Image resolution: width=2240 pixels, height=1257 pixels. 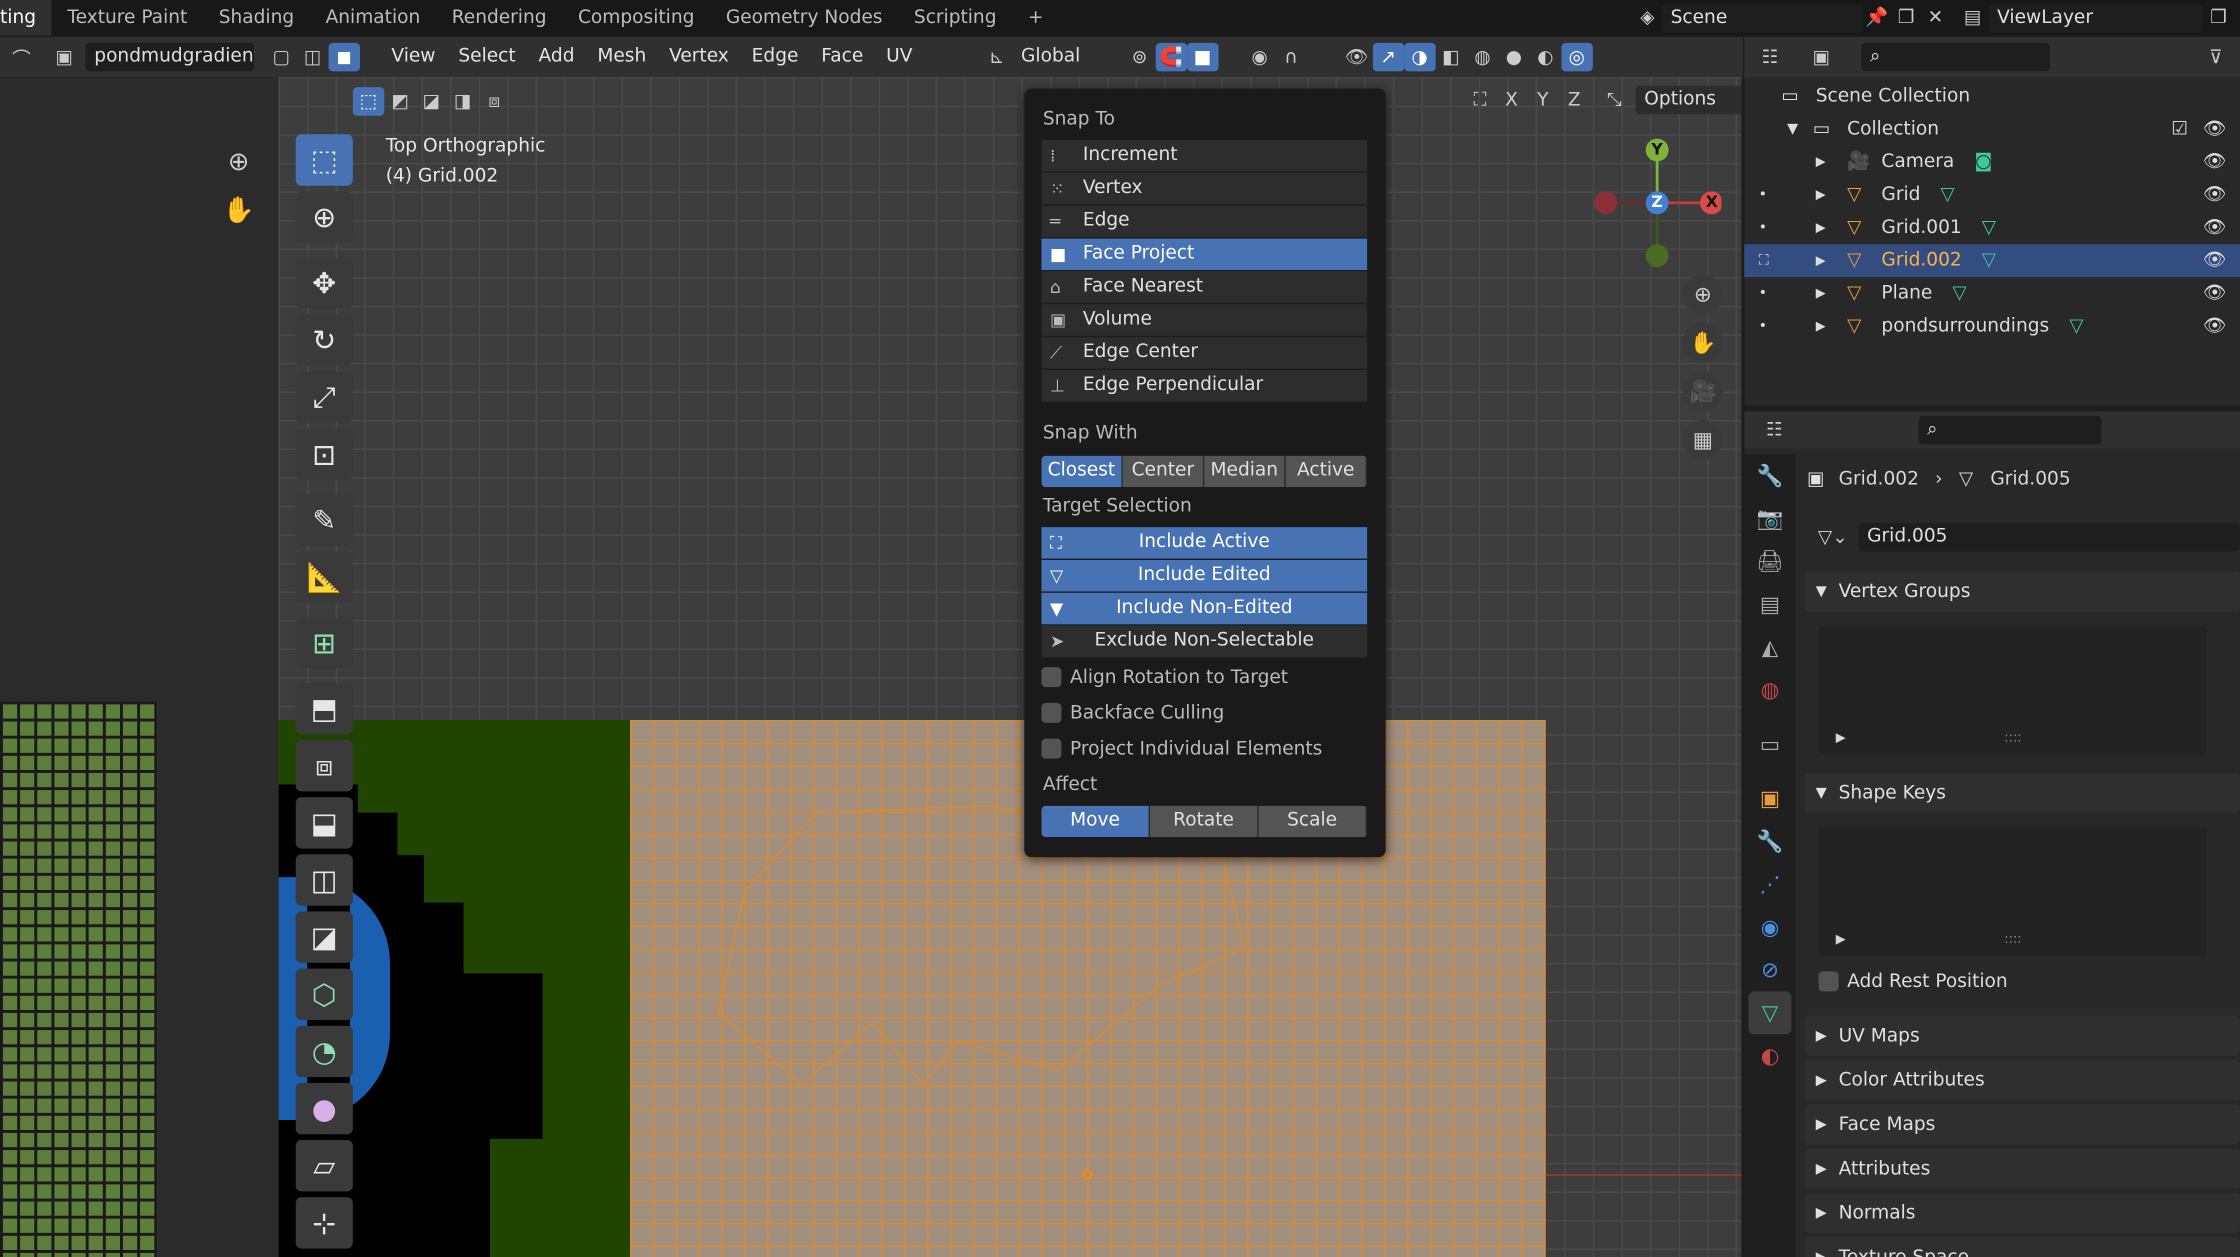 I want to click on select-box-icon: ⬚, so click(x=324, y=160).